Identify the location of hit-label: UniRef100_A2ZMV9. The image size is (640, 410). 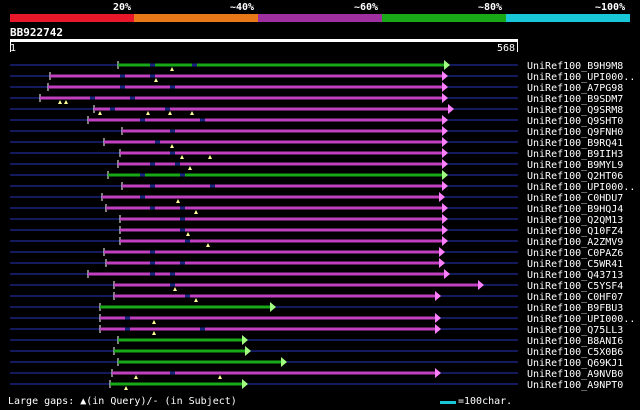
(575, 242).